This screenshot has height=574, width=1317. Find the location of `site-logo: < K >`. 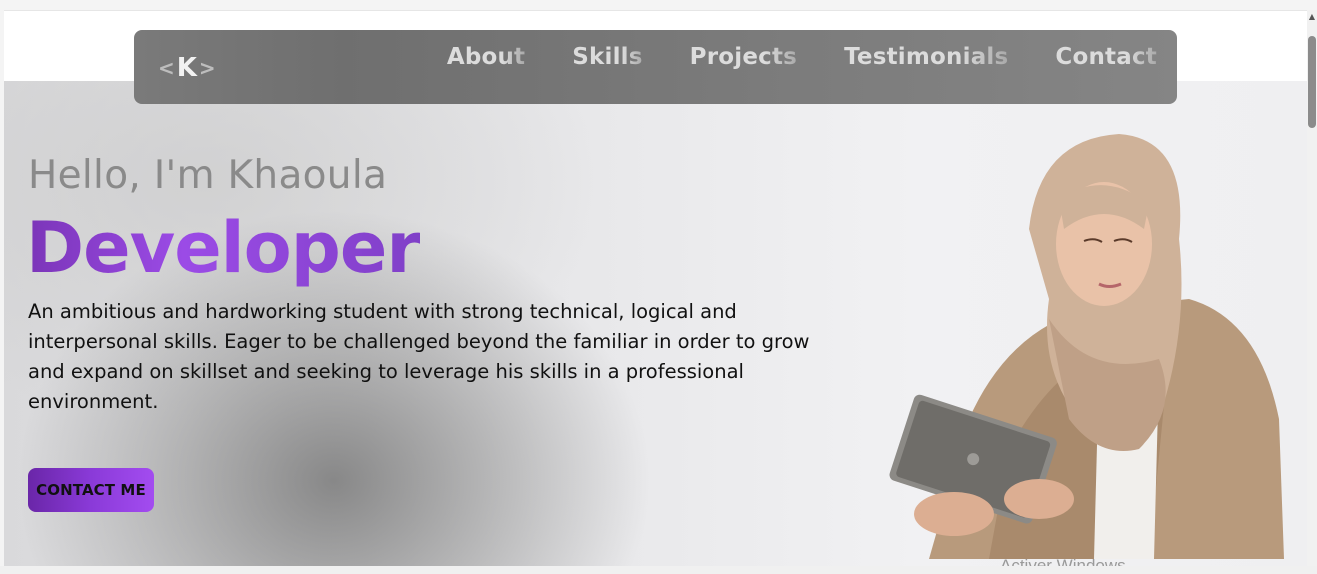

site-logo: < K > is located at coordinates (187, 68).